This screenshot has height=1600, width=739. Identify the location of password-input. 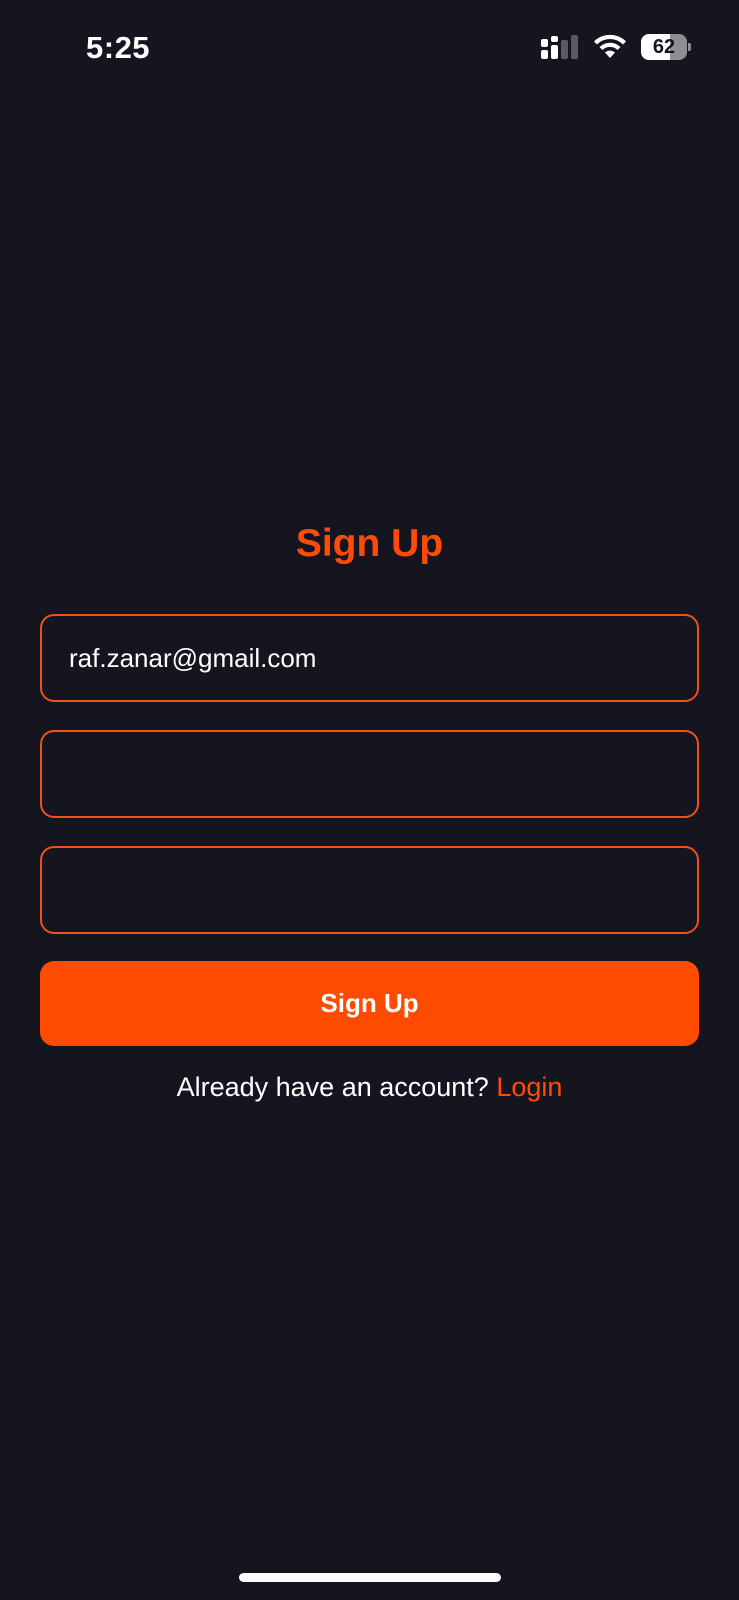
(383, 774).